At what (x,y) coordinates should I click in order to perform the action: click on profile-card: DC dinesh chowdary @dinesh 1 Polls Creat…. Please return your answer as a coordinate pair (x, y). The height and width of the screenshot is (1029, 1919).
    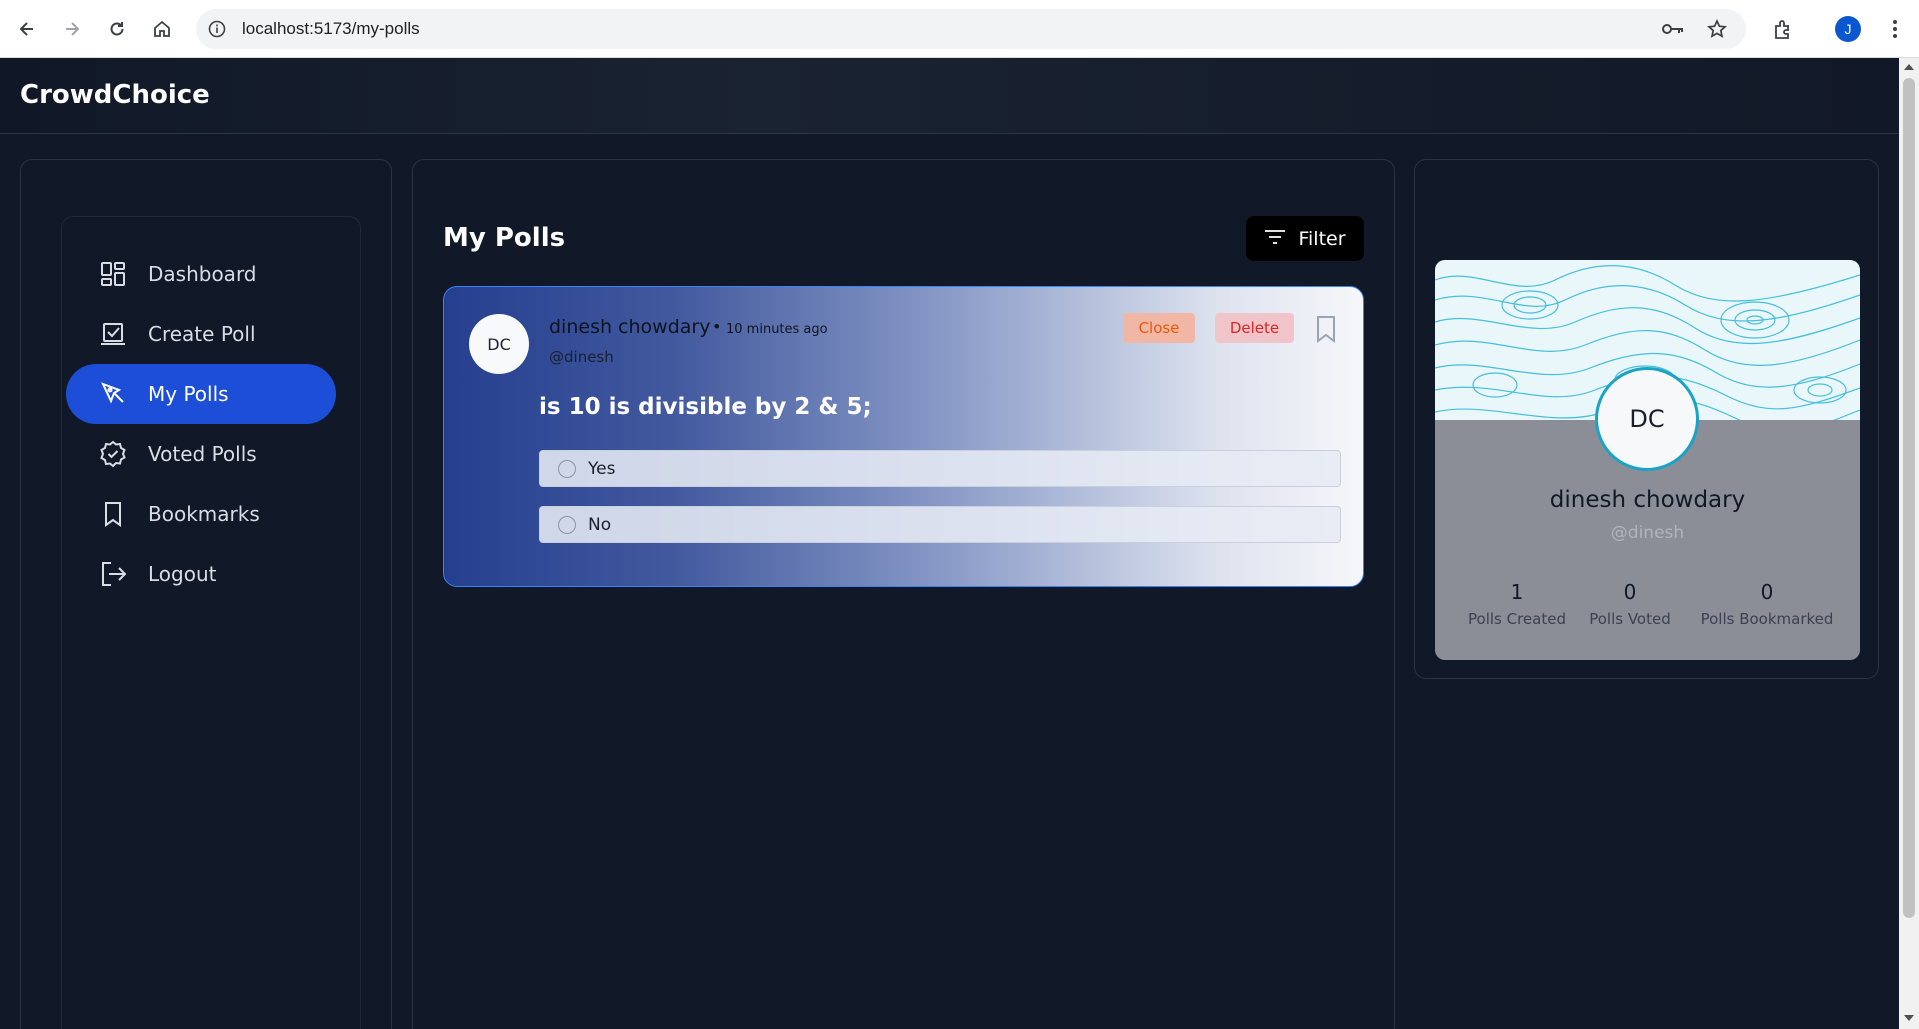
    Looking at the image, I should click on (1647, 460).